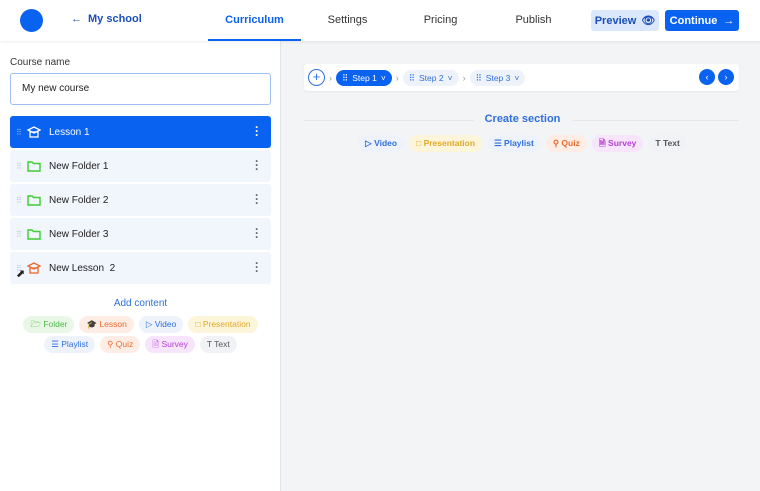 Image resolution: width=760 pixels, height=491 pixels. What do you see at coordinates (79, 200) in the screenshot?
I see `item-label: New Folder 2` at bounding box center [79, 200].